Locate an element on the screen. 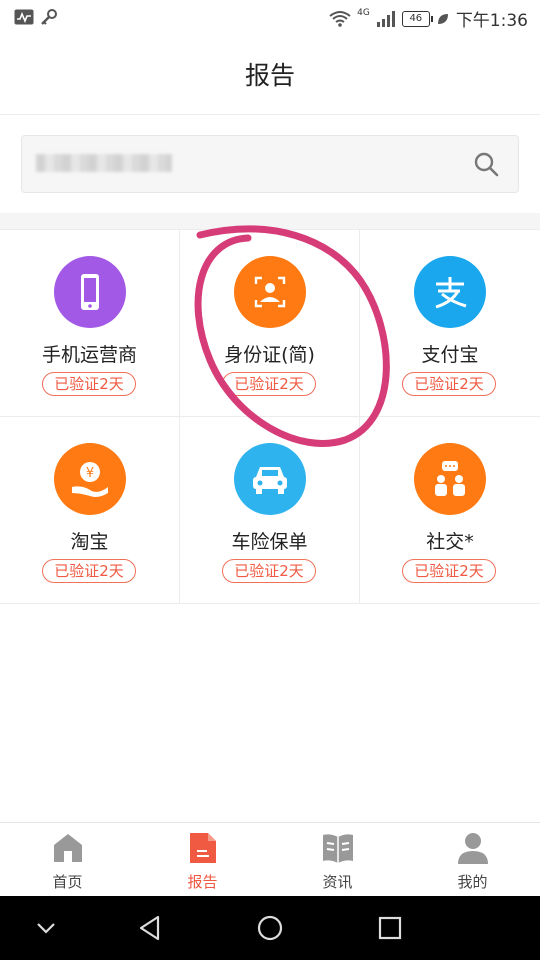 The width and height of the screenshot is (540, 960). tile-name: 淘宝 is located at coordinates (89, 542).